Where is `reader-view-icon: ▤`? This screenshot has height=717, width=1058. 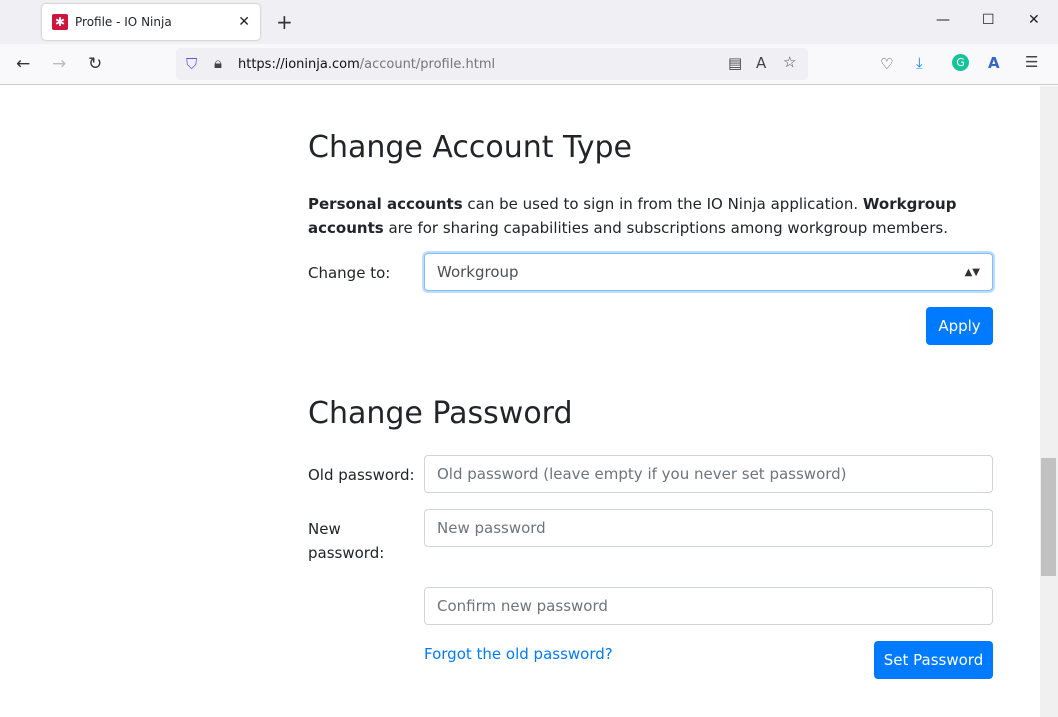
reader-view-icon: ▤ is located at coordinates (735, 63).